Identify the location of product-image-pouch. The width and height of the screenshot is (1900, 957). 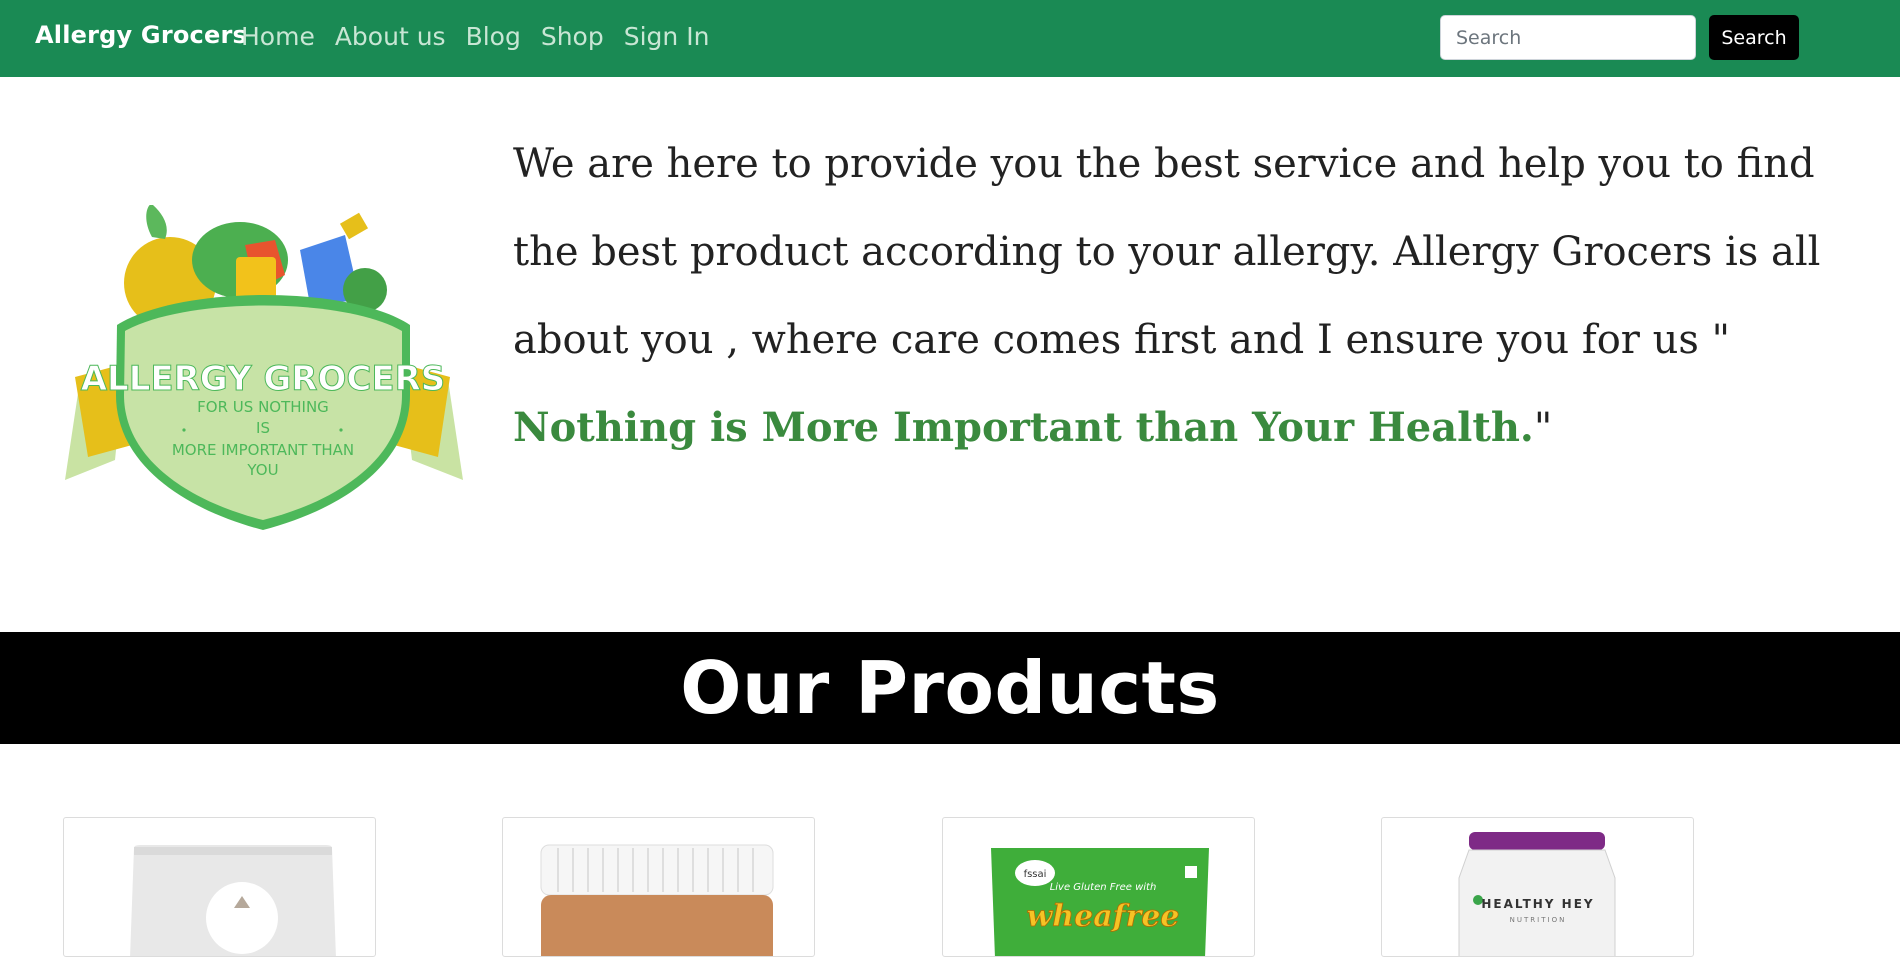
(233, 900).